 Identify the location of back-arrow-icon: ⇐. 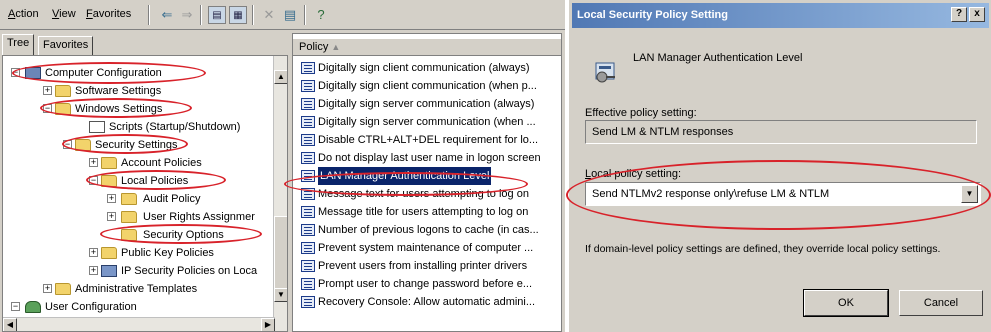
(167, 15).